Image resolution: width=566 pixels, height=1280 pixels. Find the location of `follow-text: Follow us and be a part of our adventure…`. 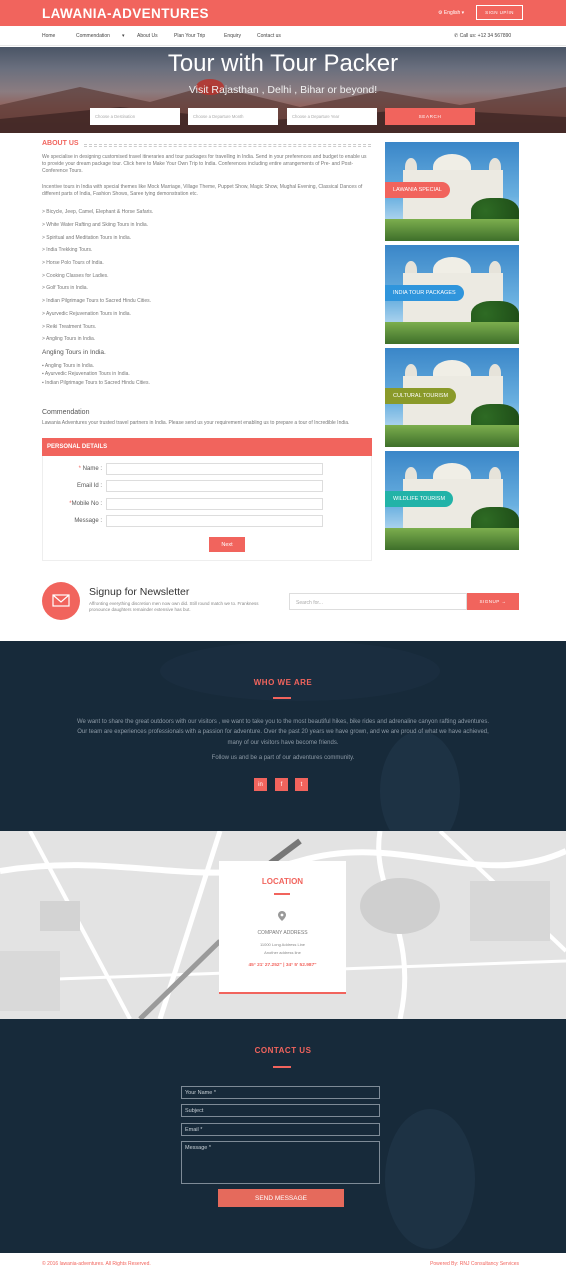

follow-text: Follow us and be a part of our adventure… is located at coordinates (283, 758).